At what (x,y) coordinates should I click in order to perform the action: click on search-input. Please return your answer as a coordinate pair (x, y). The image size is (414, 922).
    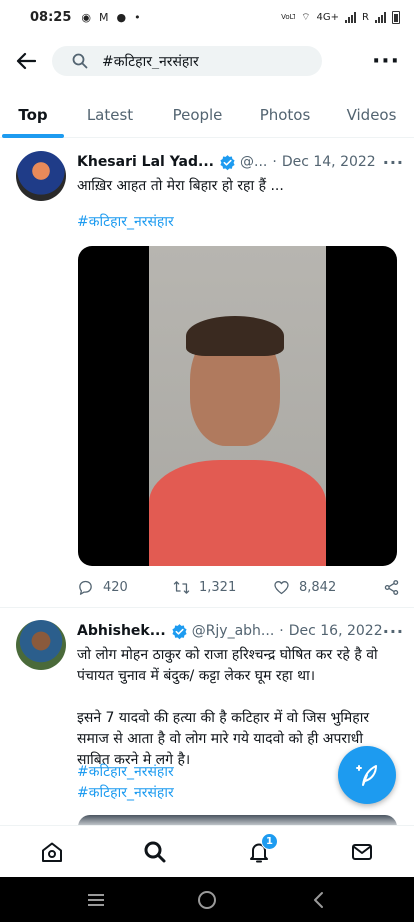
    Looking at the image, I should click on (202, 61).